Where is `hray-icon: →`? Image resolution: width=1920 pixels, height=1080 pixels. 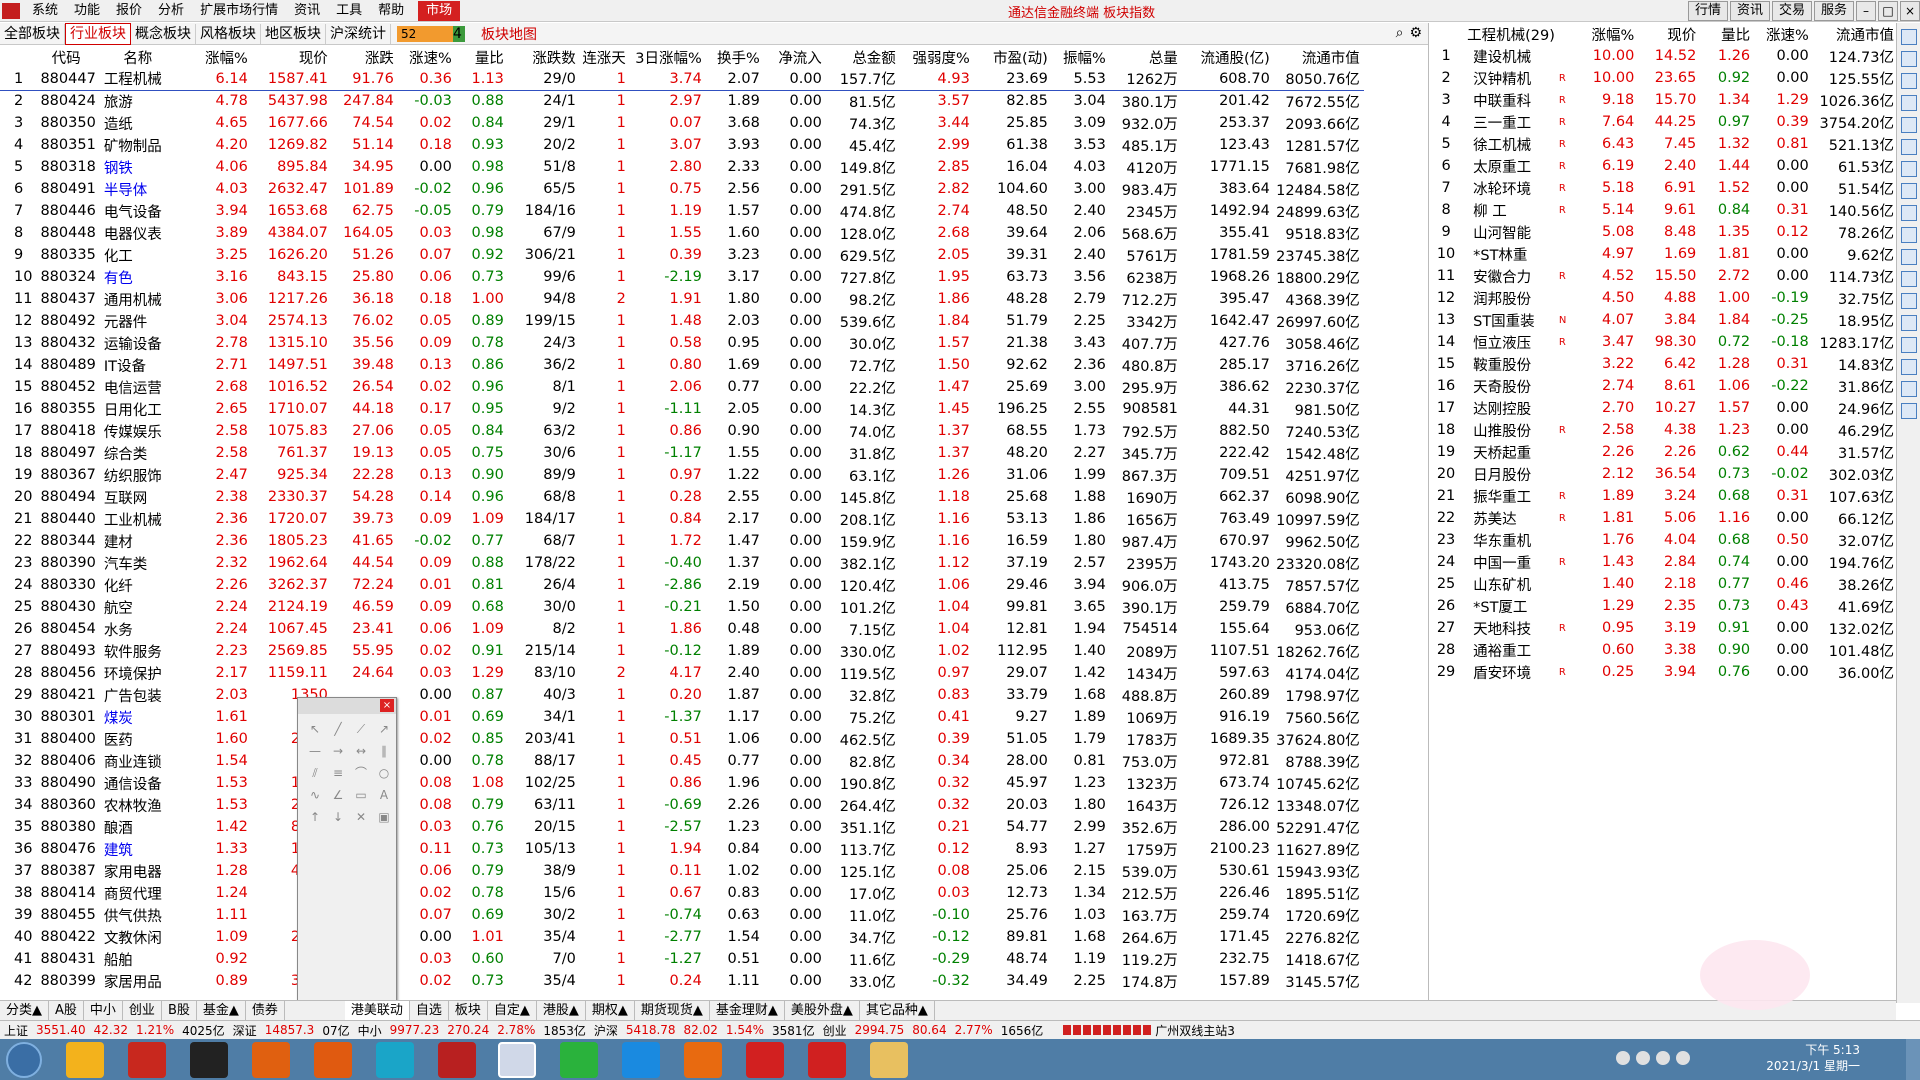 hray-icon: → is located at coordinates (338, 751).